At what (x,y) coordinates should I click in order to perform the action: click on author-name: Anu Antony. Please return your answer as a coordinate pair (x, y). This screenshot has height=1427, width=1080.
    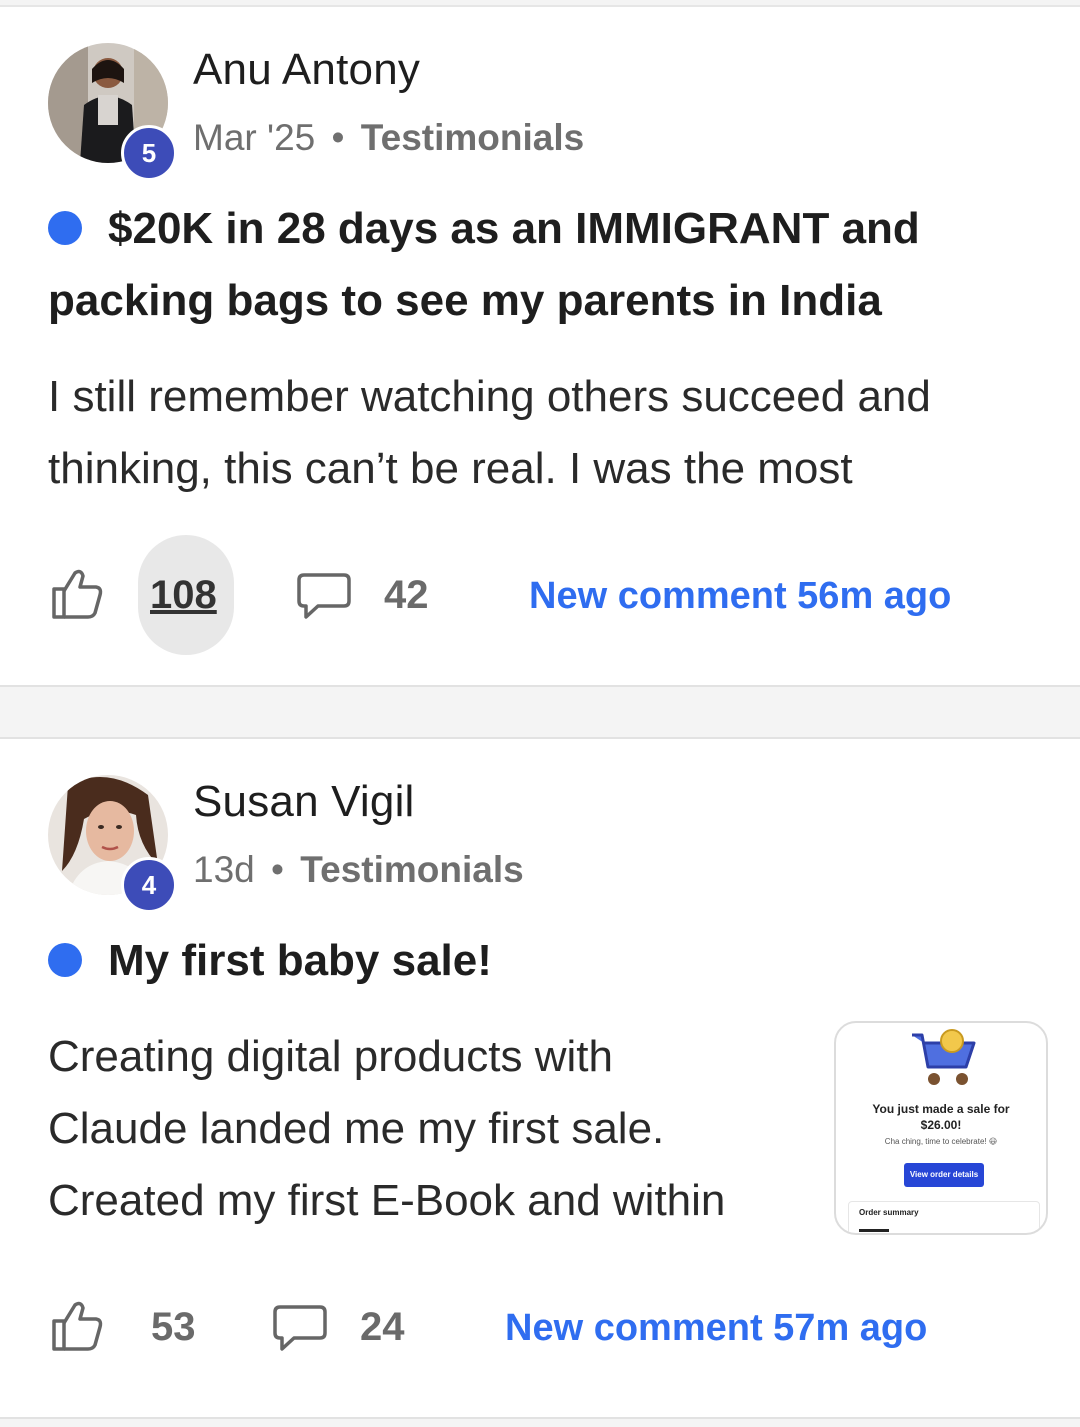
    Looking at the image, I should click on (306, 70).